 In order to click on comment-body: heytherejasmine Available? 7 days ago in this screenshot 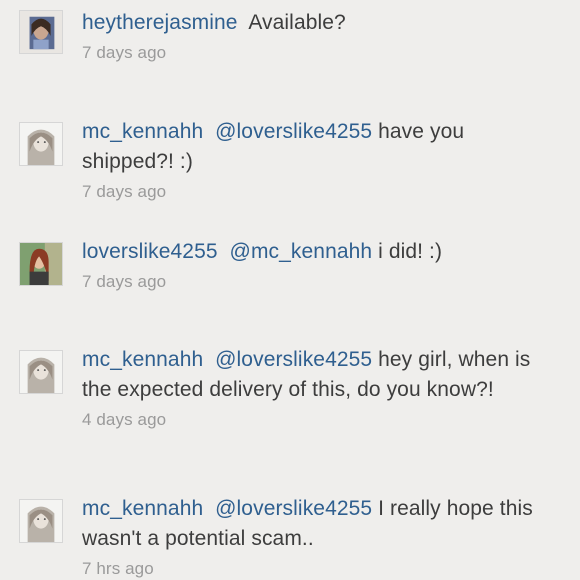, I will do `click(322, 36)`.